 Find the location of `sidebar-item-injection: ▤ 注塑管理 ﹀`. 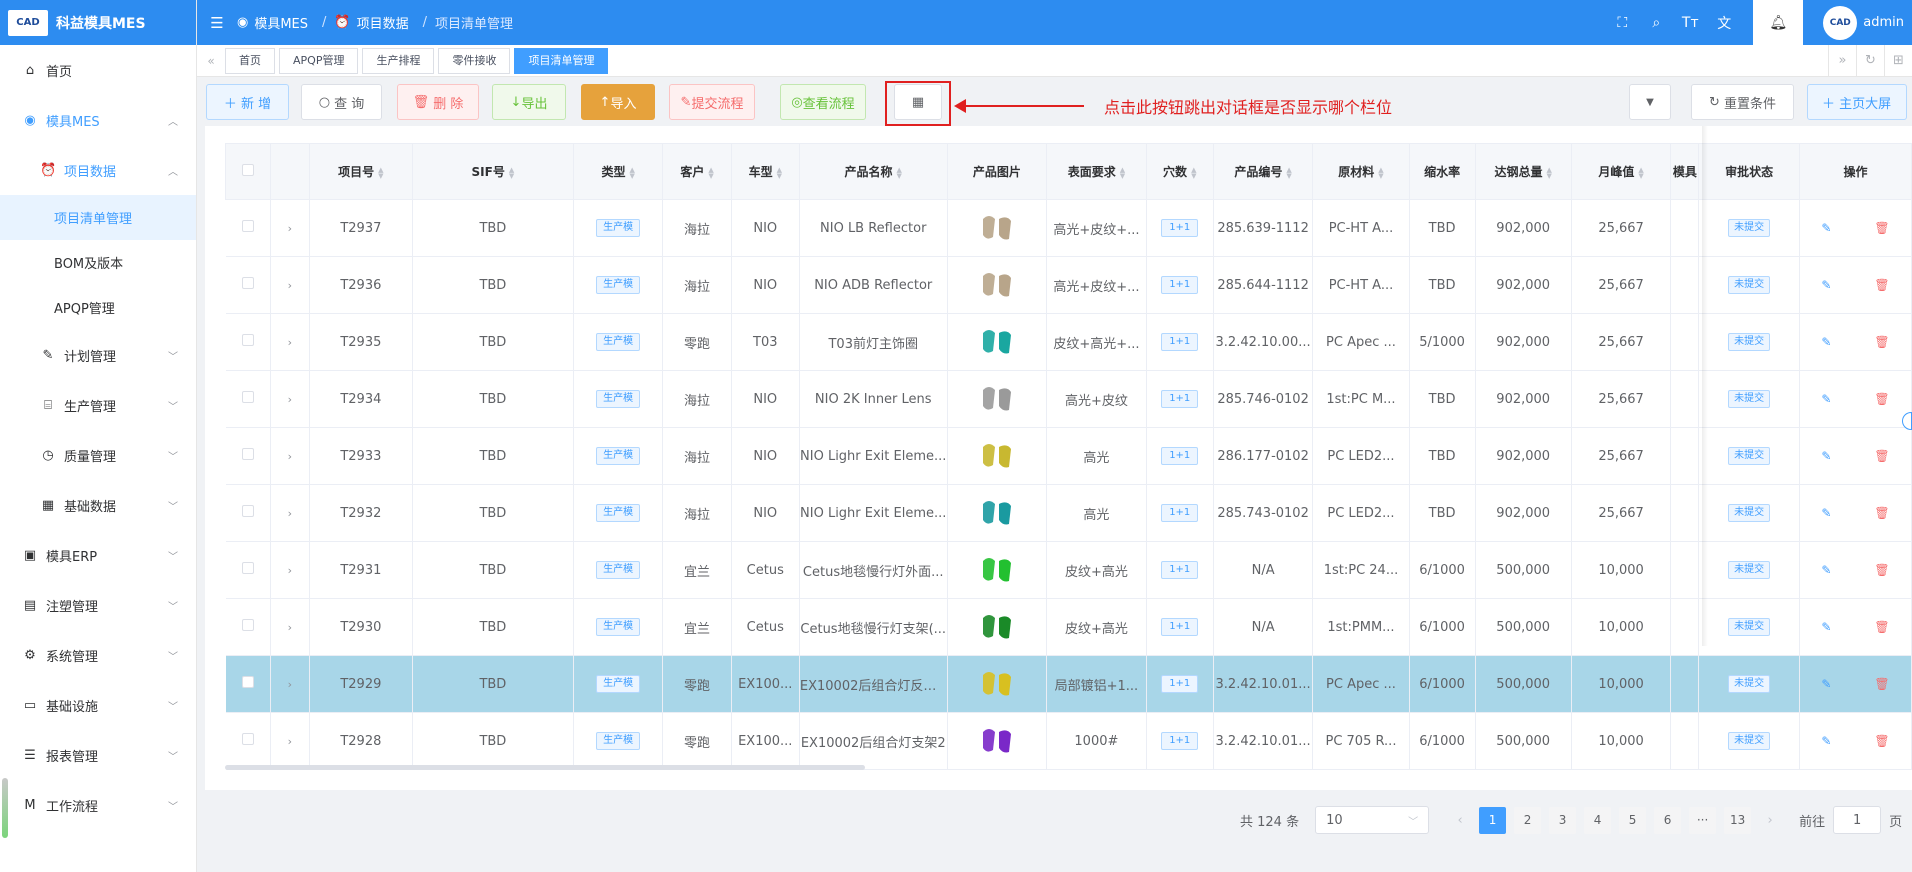

sidebar-item-injection: ▤ 注塑管理 ﹀ is located at coordinates (98, 605).